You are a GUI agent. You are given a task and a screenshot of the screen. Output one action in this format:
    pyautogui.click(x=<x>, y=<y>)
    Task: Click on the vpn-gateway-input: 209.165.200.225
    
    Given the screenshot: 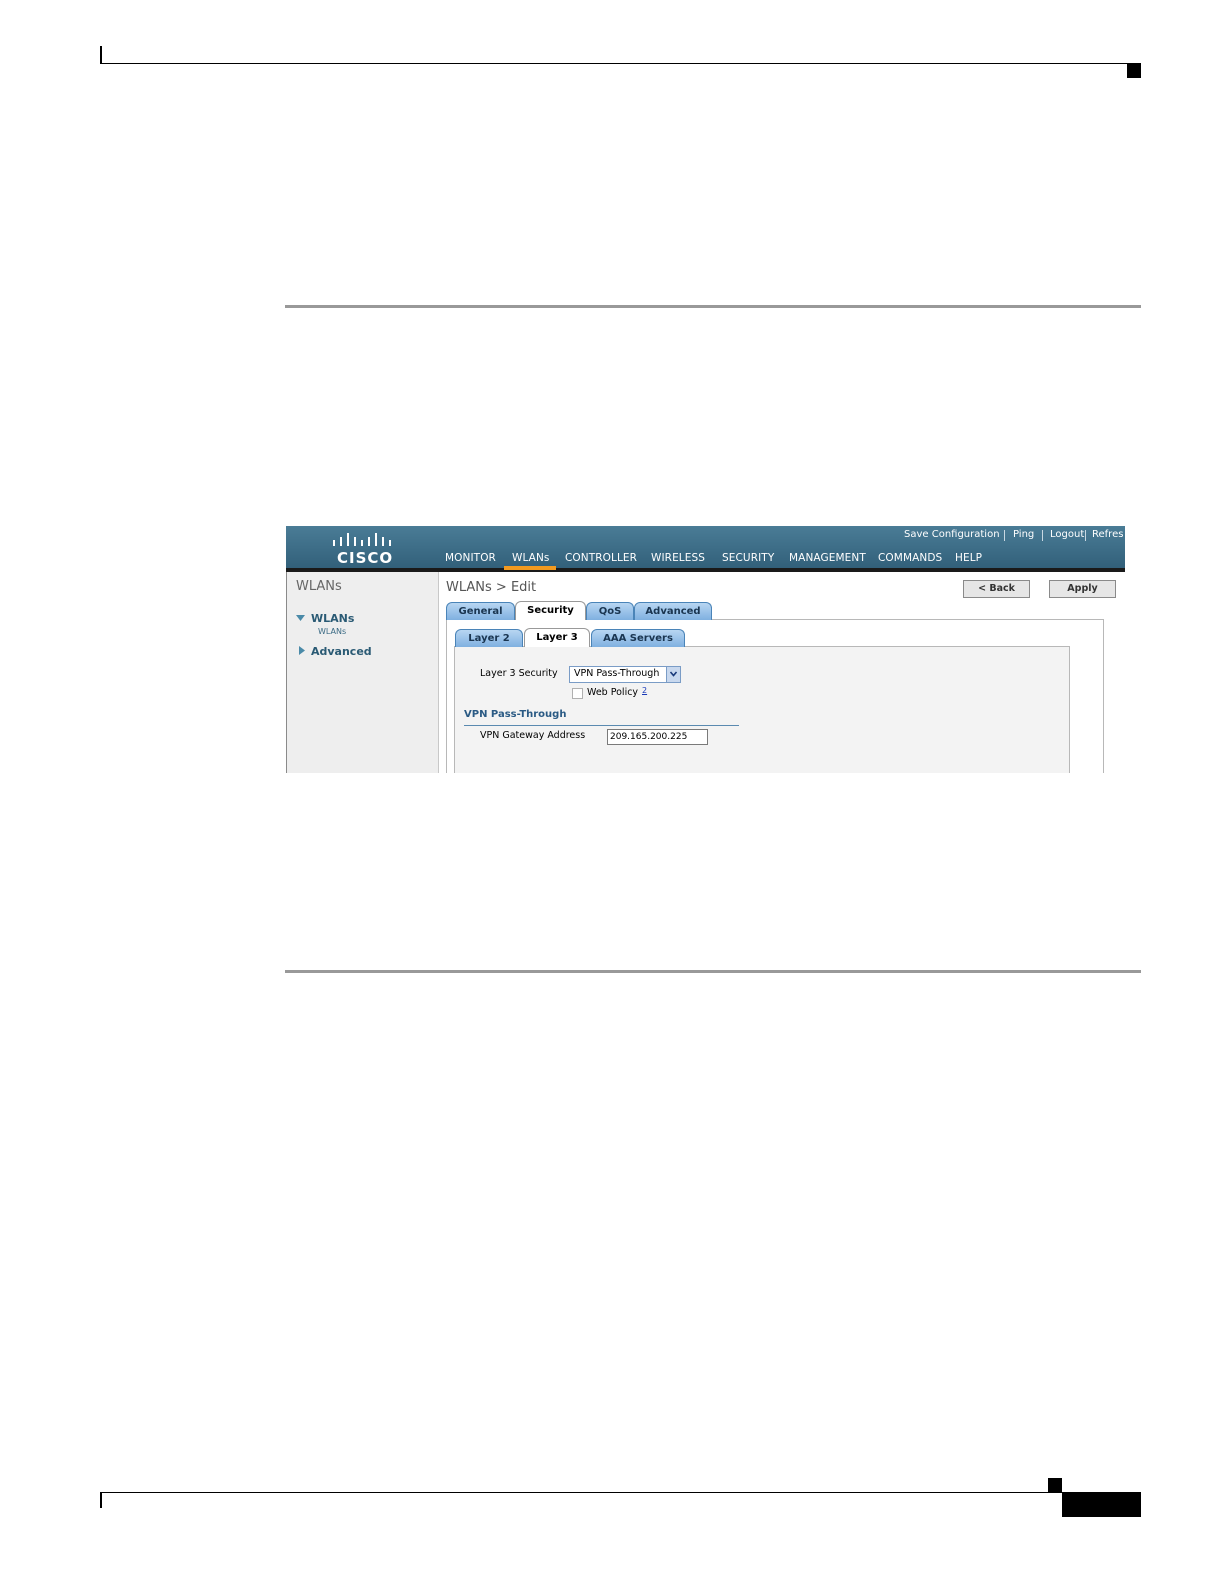 What is the action you would take?
    pyautogui.click(x=657, y=737)
    